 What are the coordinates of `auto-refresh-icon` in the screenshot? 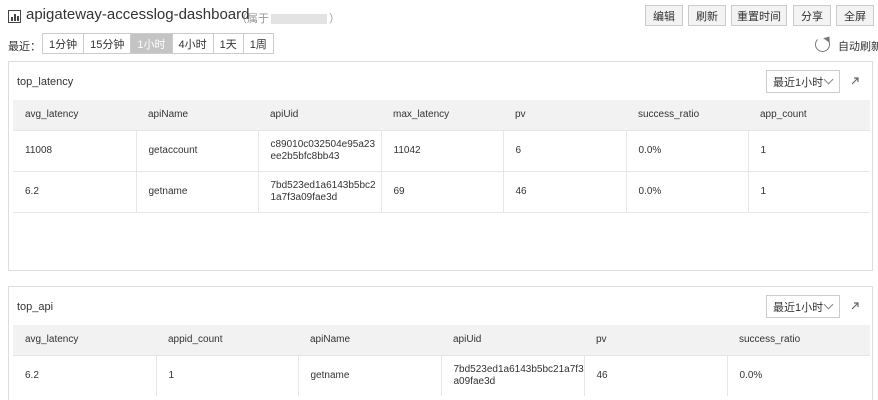 It's located at (822, 44).